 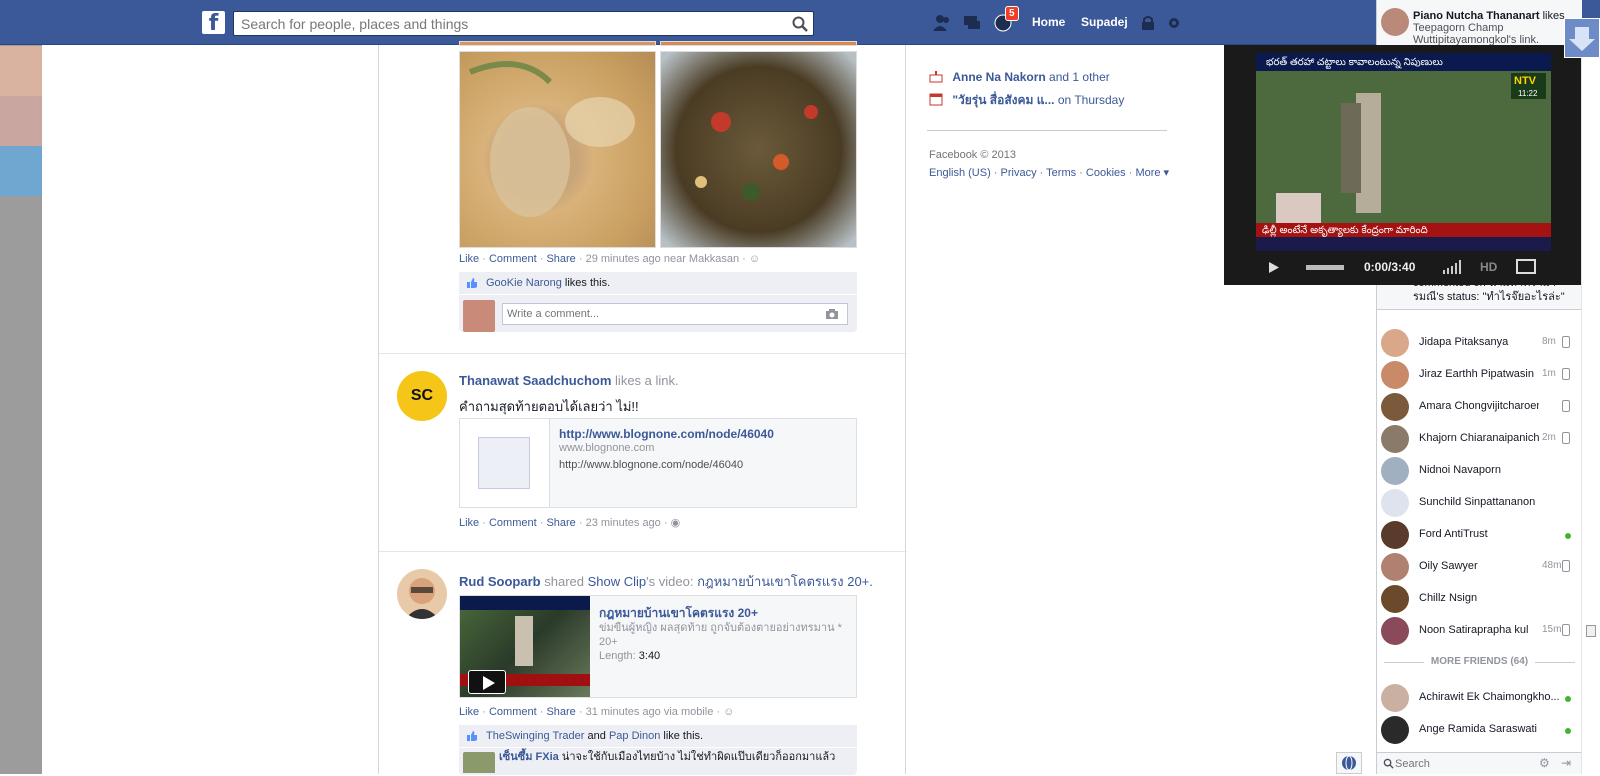 I want to click on arrow-down-icon, so click(x=1582, y=39).